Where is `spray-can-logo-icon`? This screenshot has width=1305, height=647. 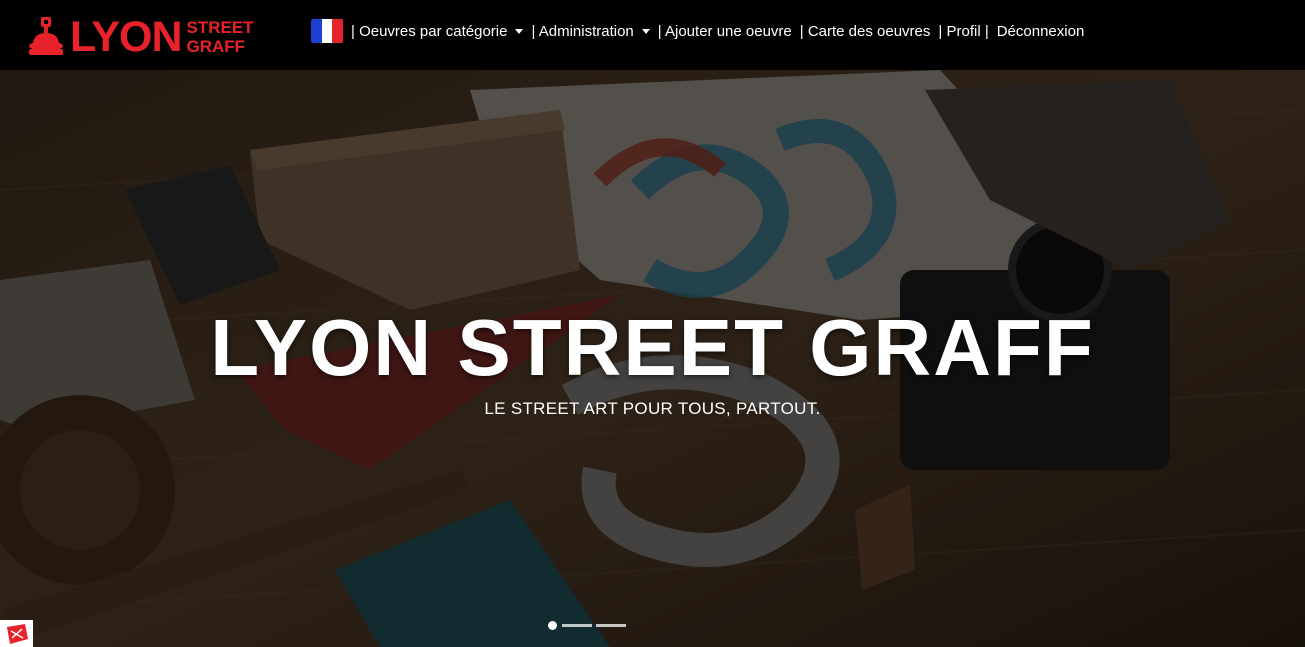 spray-can-logo-icon is located at coordinates (46, 36).